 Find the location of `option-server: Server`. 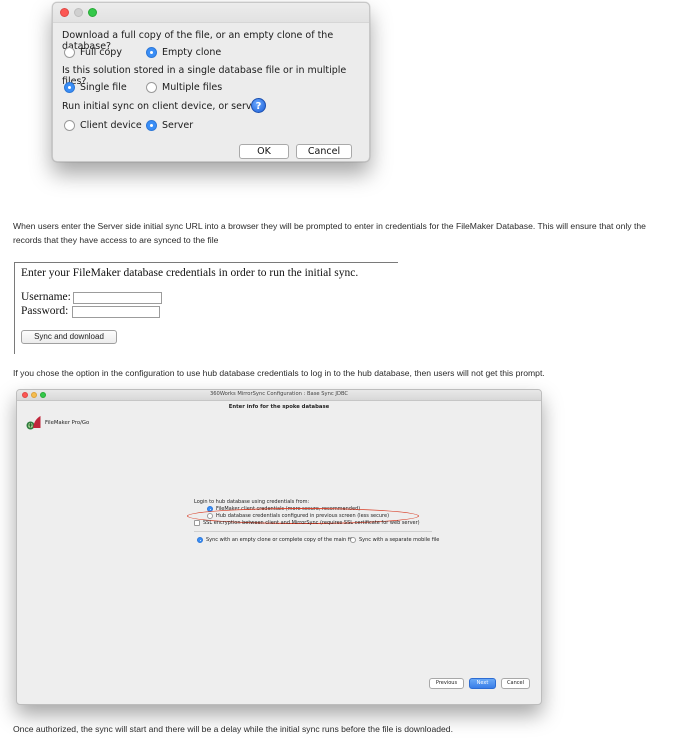

option-server: Server is located at coordinates (169, 125).